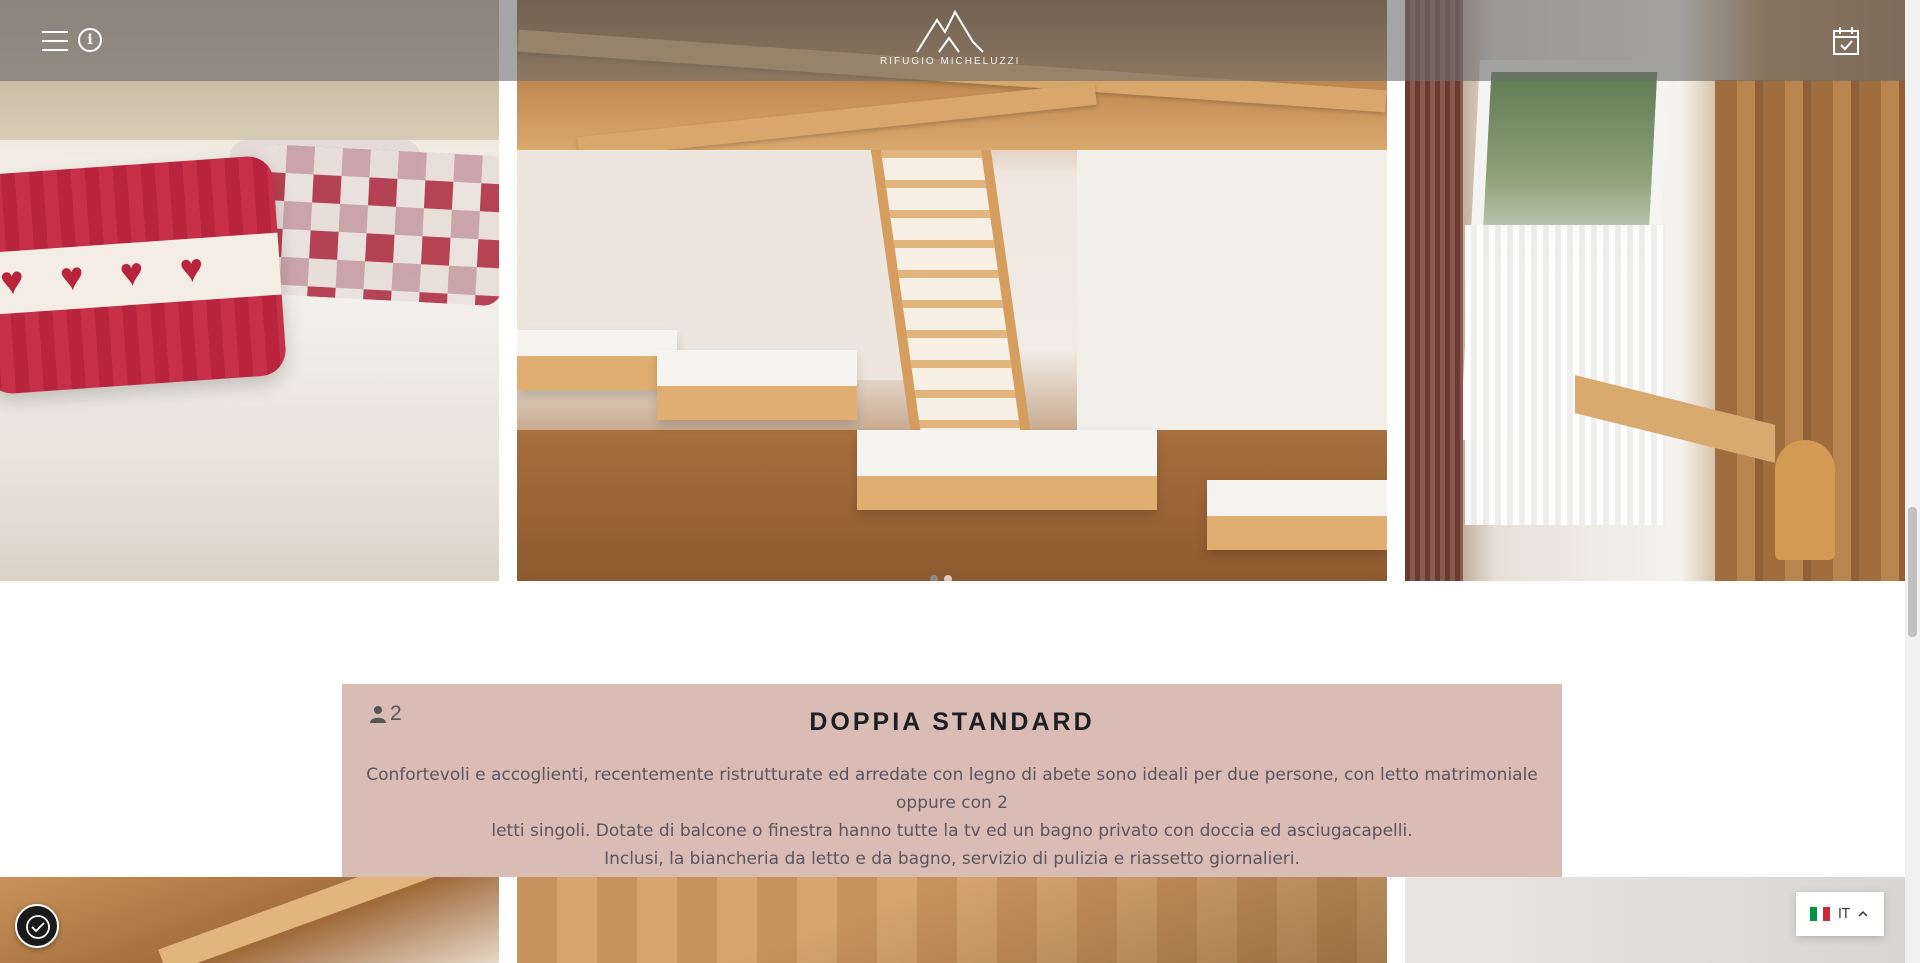 This screenshot has height=963, width=1920. What do you see at coordinates (1912, 572) in the screenshot?
I see `scrollbar-thumb` at bounding box center [1912, 572].